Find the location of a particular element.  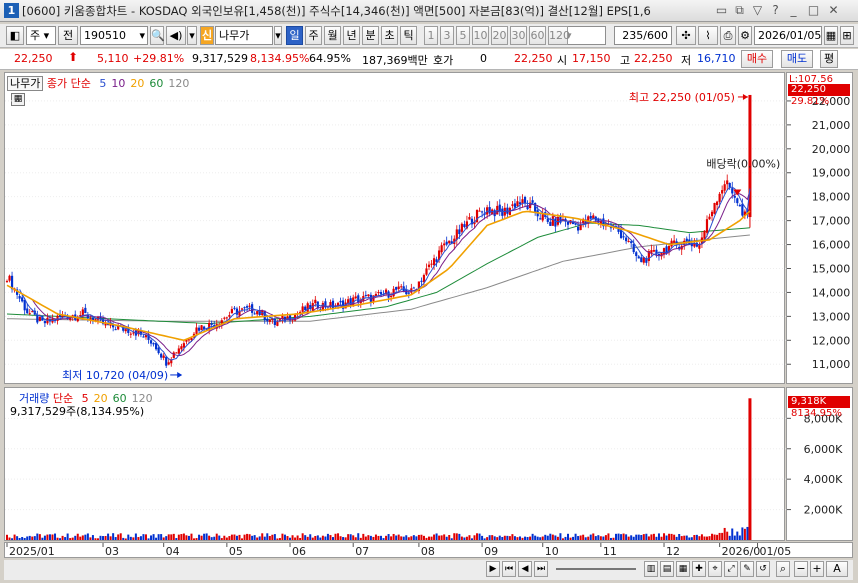

low-price: 16,710 is located at coordinates (716, 58).